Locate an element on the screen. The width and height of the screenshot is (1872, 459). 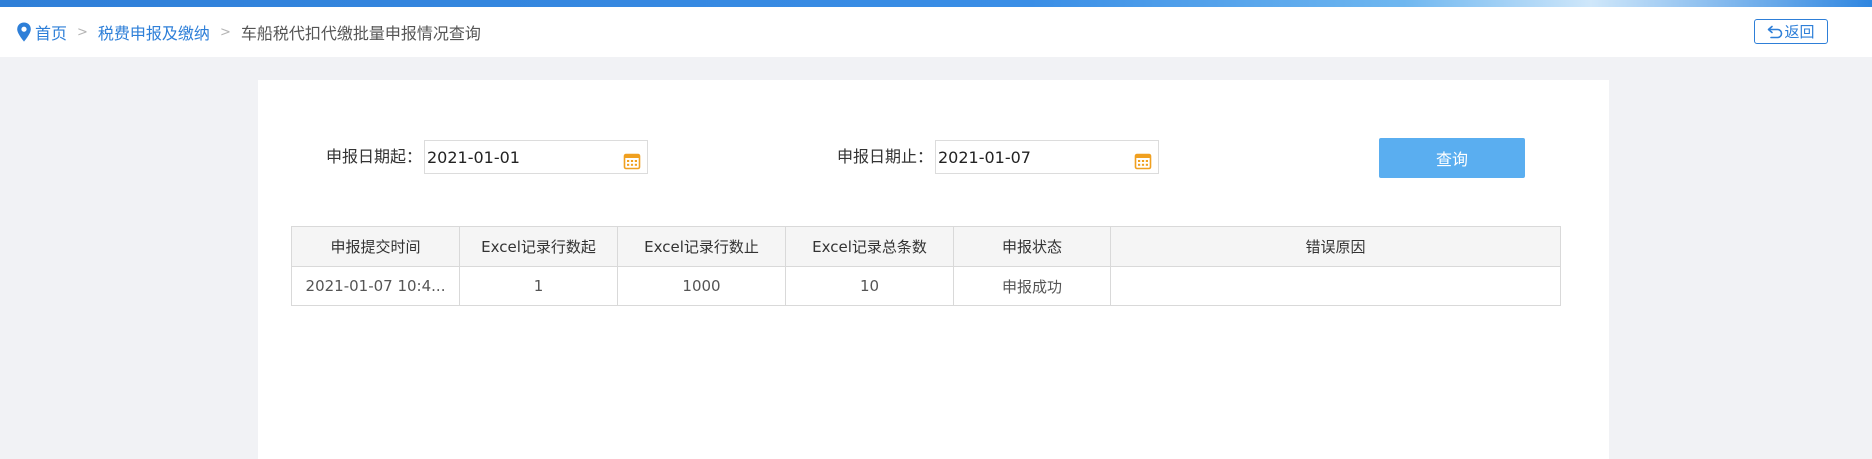
error-reason-cell is located at coordinates (1335, 286).